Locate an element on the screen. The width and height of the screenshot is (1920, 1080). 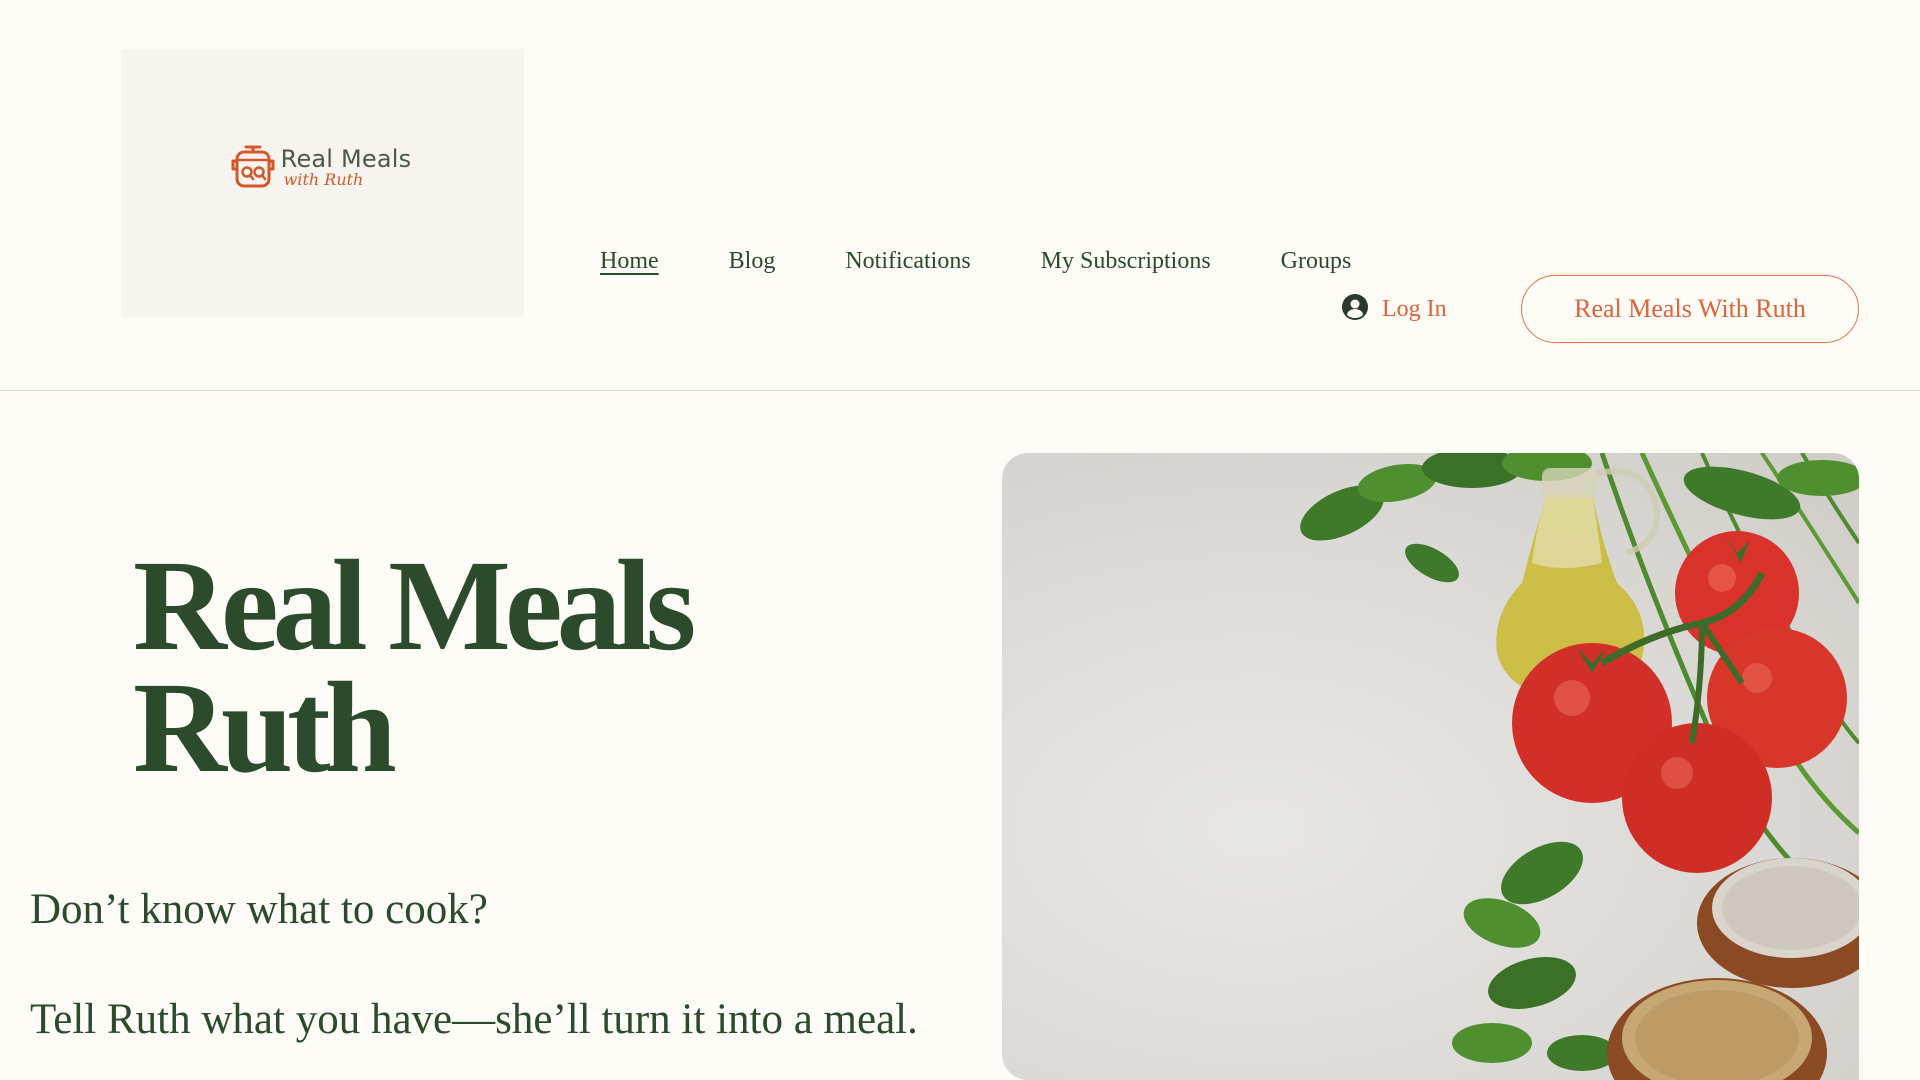
nav-item-notifications: Notifications is located at coordinates (907, 261).